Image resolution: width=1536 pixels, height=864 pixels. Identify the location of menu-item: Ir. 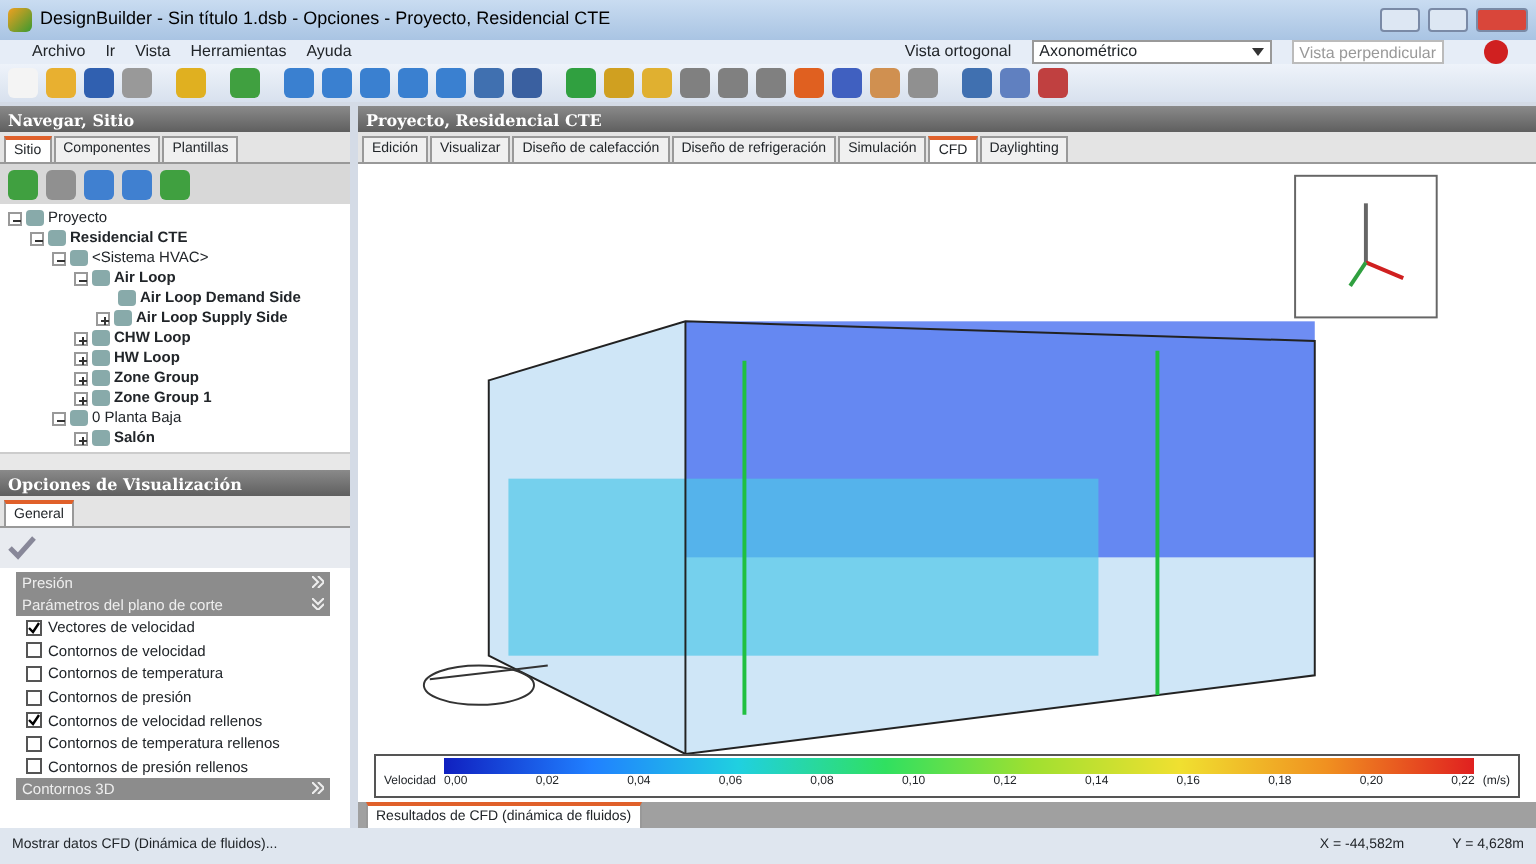
(110, 52).